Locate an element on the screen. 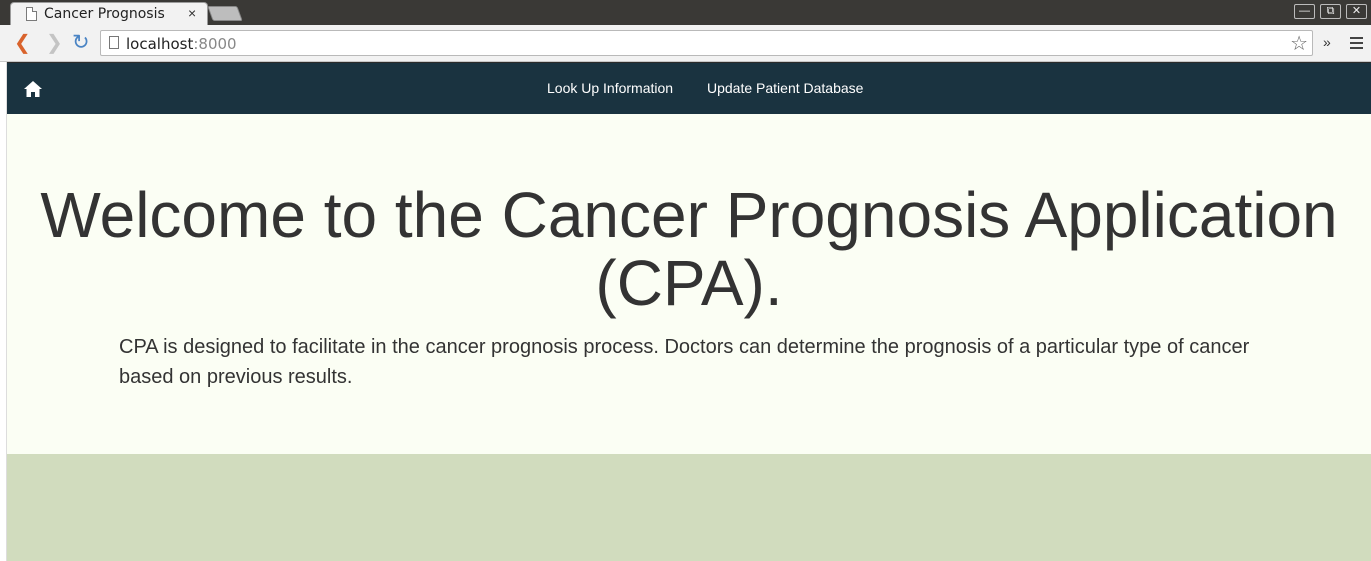  address-bar: localhost:8000 ☆ is located at coordinates (706, 43).